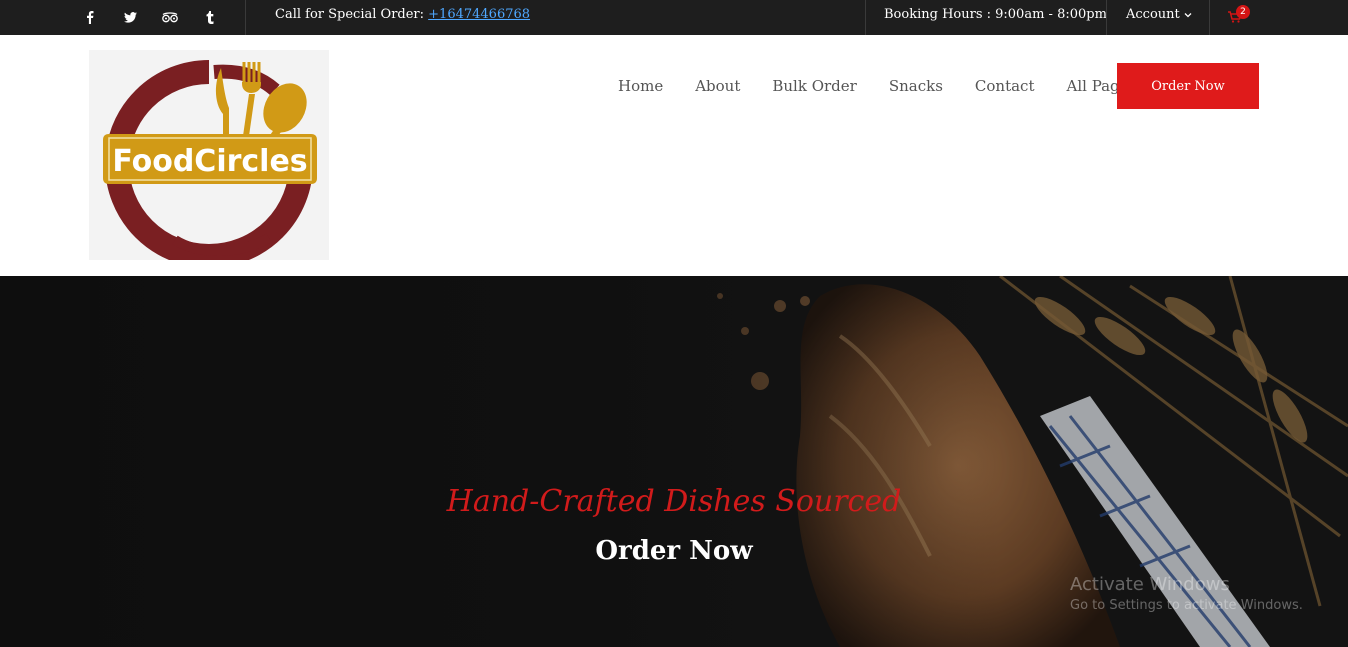 The width and height of the screenshot is (1348, 647). I want to click on tripadvisor-icon, so click(170, 18).